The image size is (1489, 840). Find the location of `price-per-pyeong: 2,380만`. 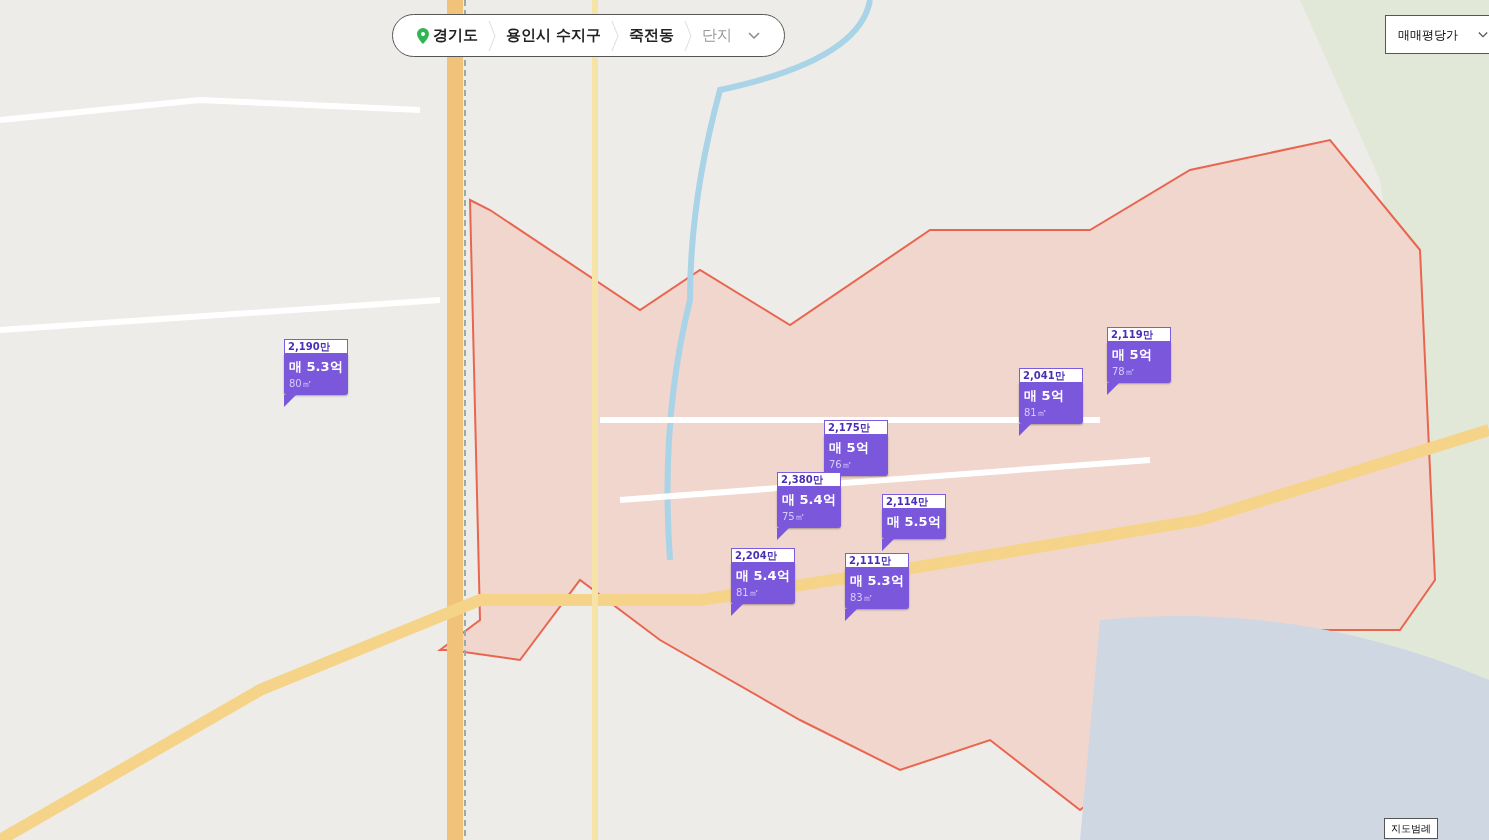

price-per-pyeong: 2,380만 is located at coordinates (809, 479).